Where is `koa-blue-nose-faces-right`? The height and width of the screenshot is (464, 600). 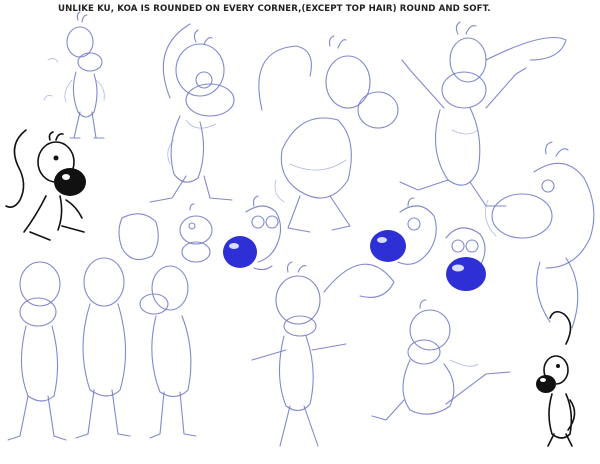
koa-blue-nose-faces-right is located at coordinates (428, 244).